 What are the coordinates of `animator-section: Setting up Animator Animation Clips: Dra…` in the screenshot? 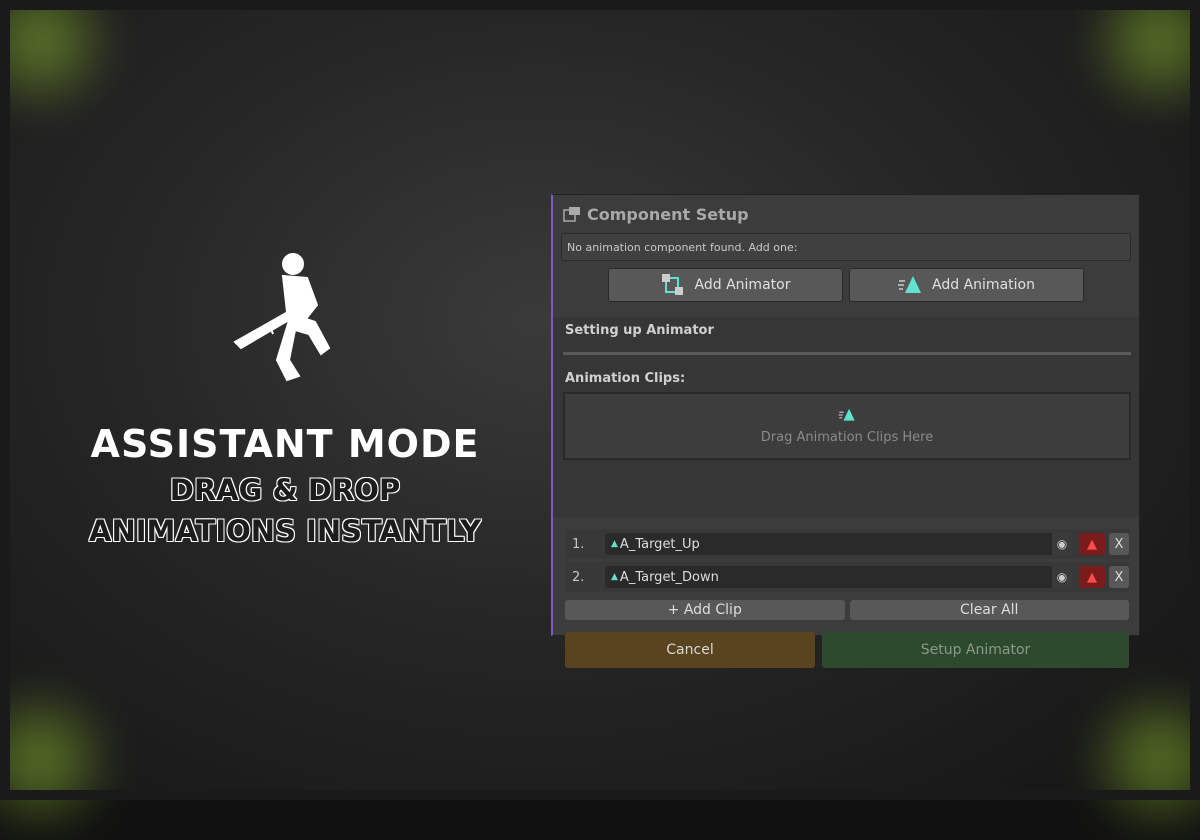 It's located at (846, 417).